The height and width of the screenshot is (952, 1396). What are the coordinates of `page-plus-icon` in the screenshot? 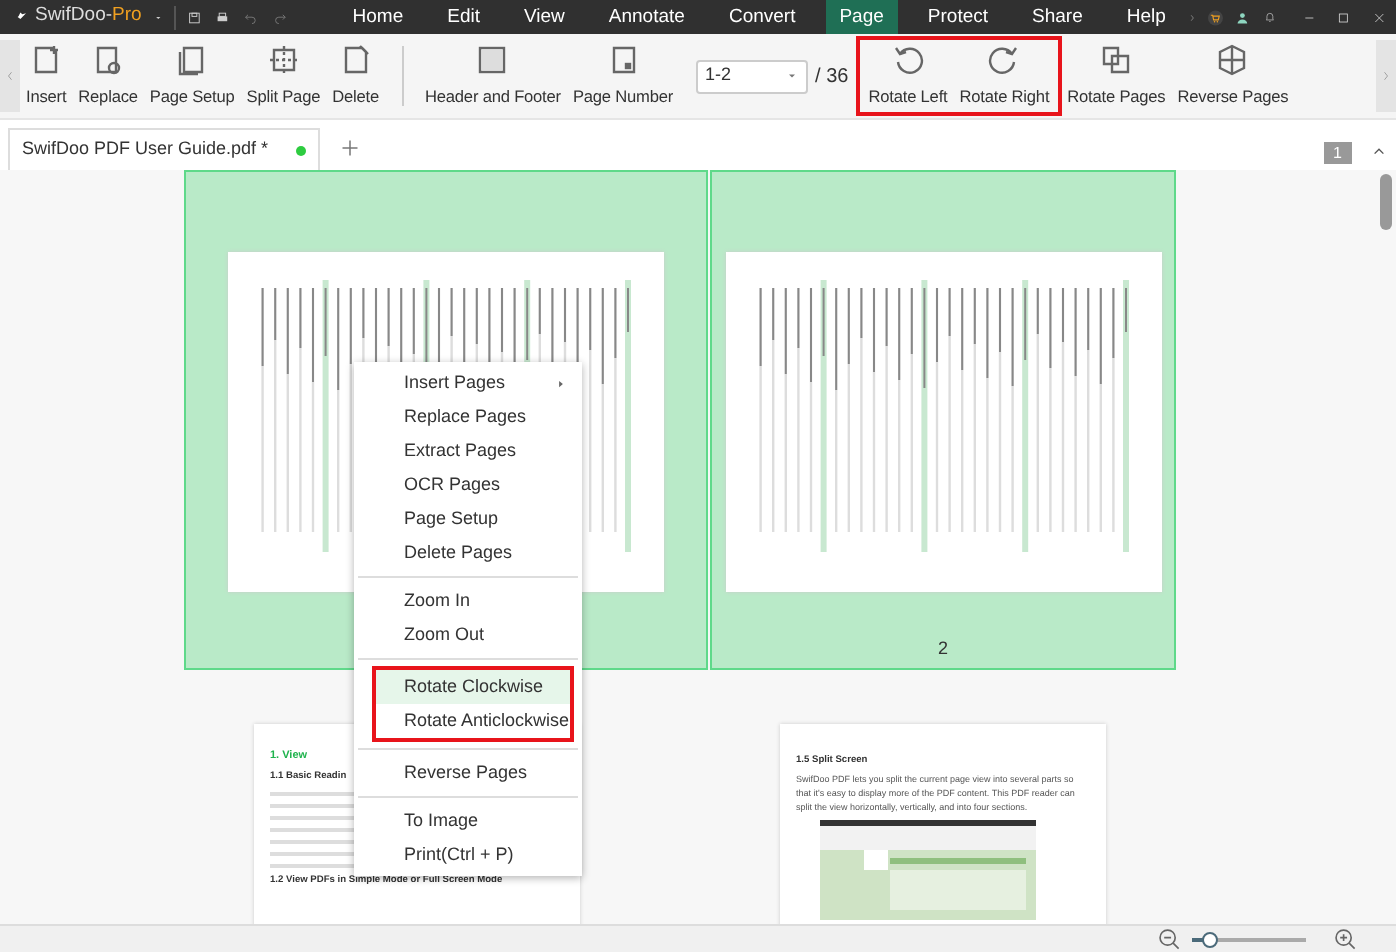 It's located at (46, 59).